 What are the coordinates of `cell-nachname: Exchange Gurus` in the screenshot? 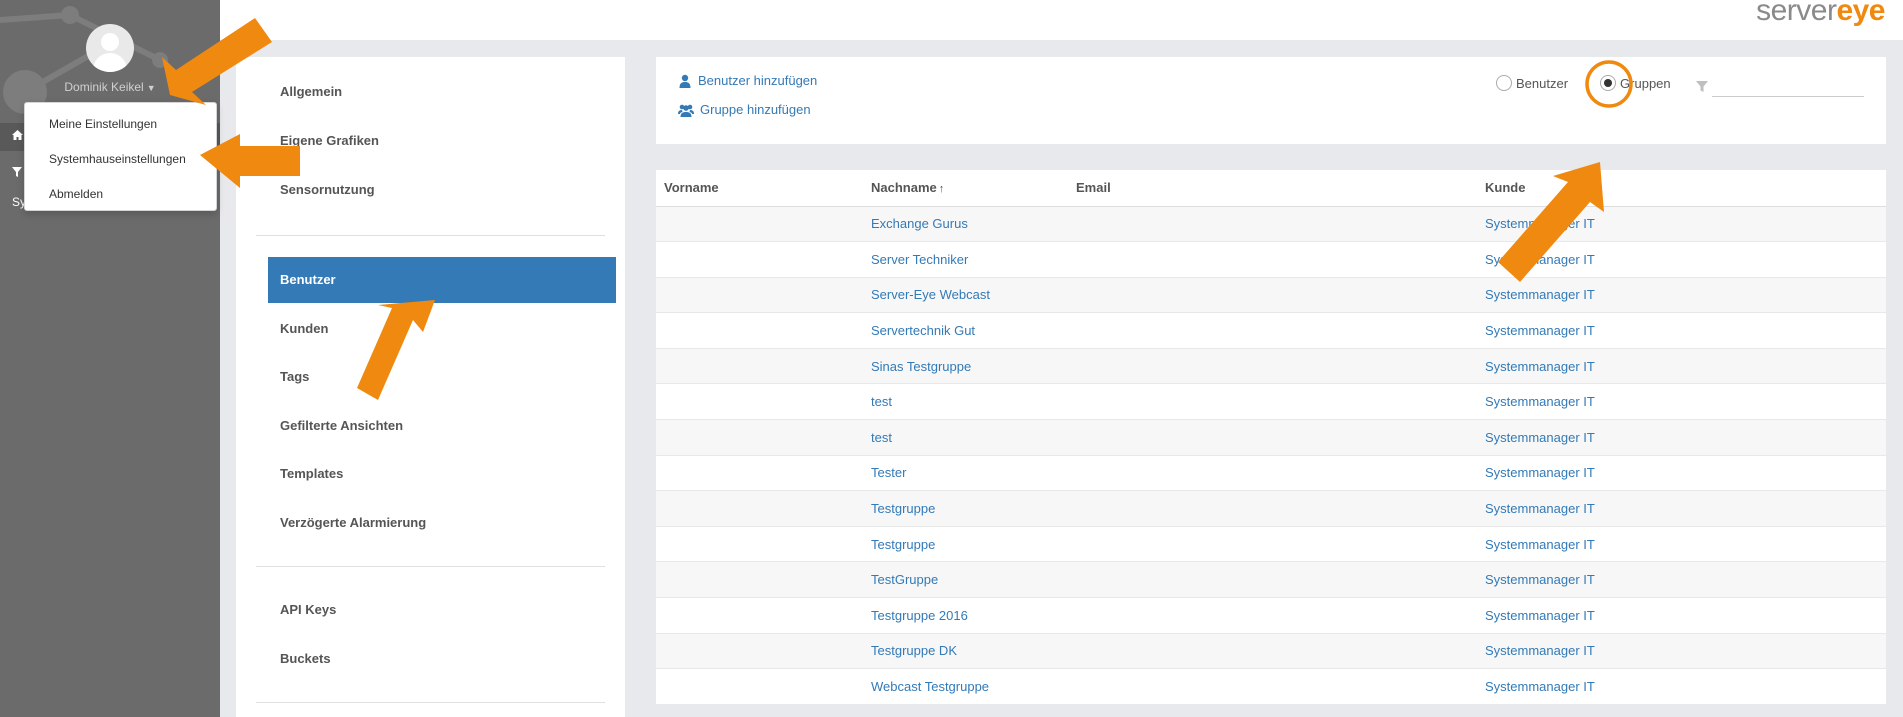 It's located at (965, 223).